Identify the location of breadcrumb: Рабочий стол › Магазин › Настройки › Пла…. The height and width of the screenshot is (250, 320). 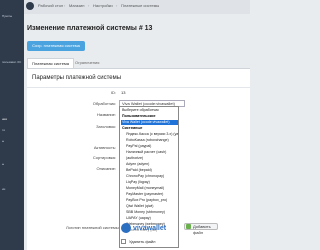
(137, 7).